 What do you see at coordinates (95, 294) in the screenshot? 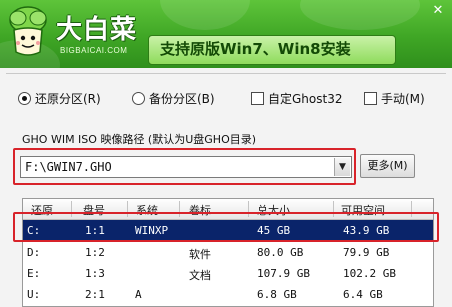
I see `cell-disk: 2:1` at bounding box center [95, 294].